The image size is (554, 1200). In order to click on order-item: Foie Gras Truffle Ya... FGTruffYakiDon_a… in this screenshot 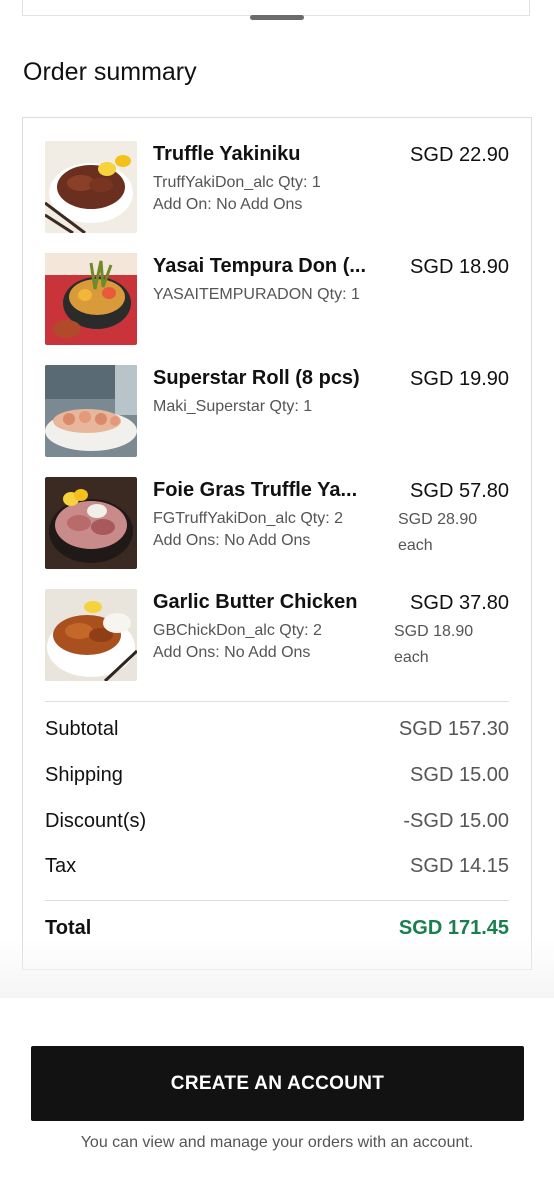, I will do `click(277, 523)`.